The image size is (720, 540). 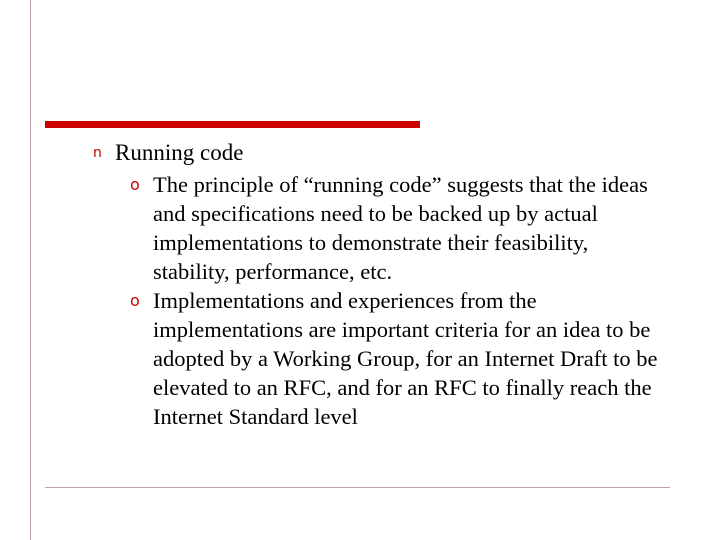 What do you see at coordinates (357, 487) in the screenshot?
I see `bottom-horizontal-rule` at bounding box center [357, 487].